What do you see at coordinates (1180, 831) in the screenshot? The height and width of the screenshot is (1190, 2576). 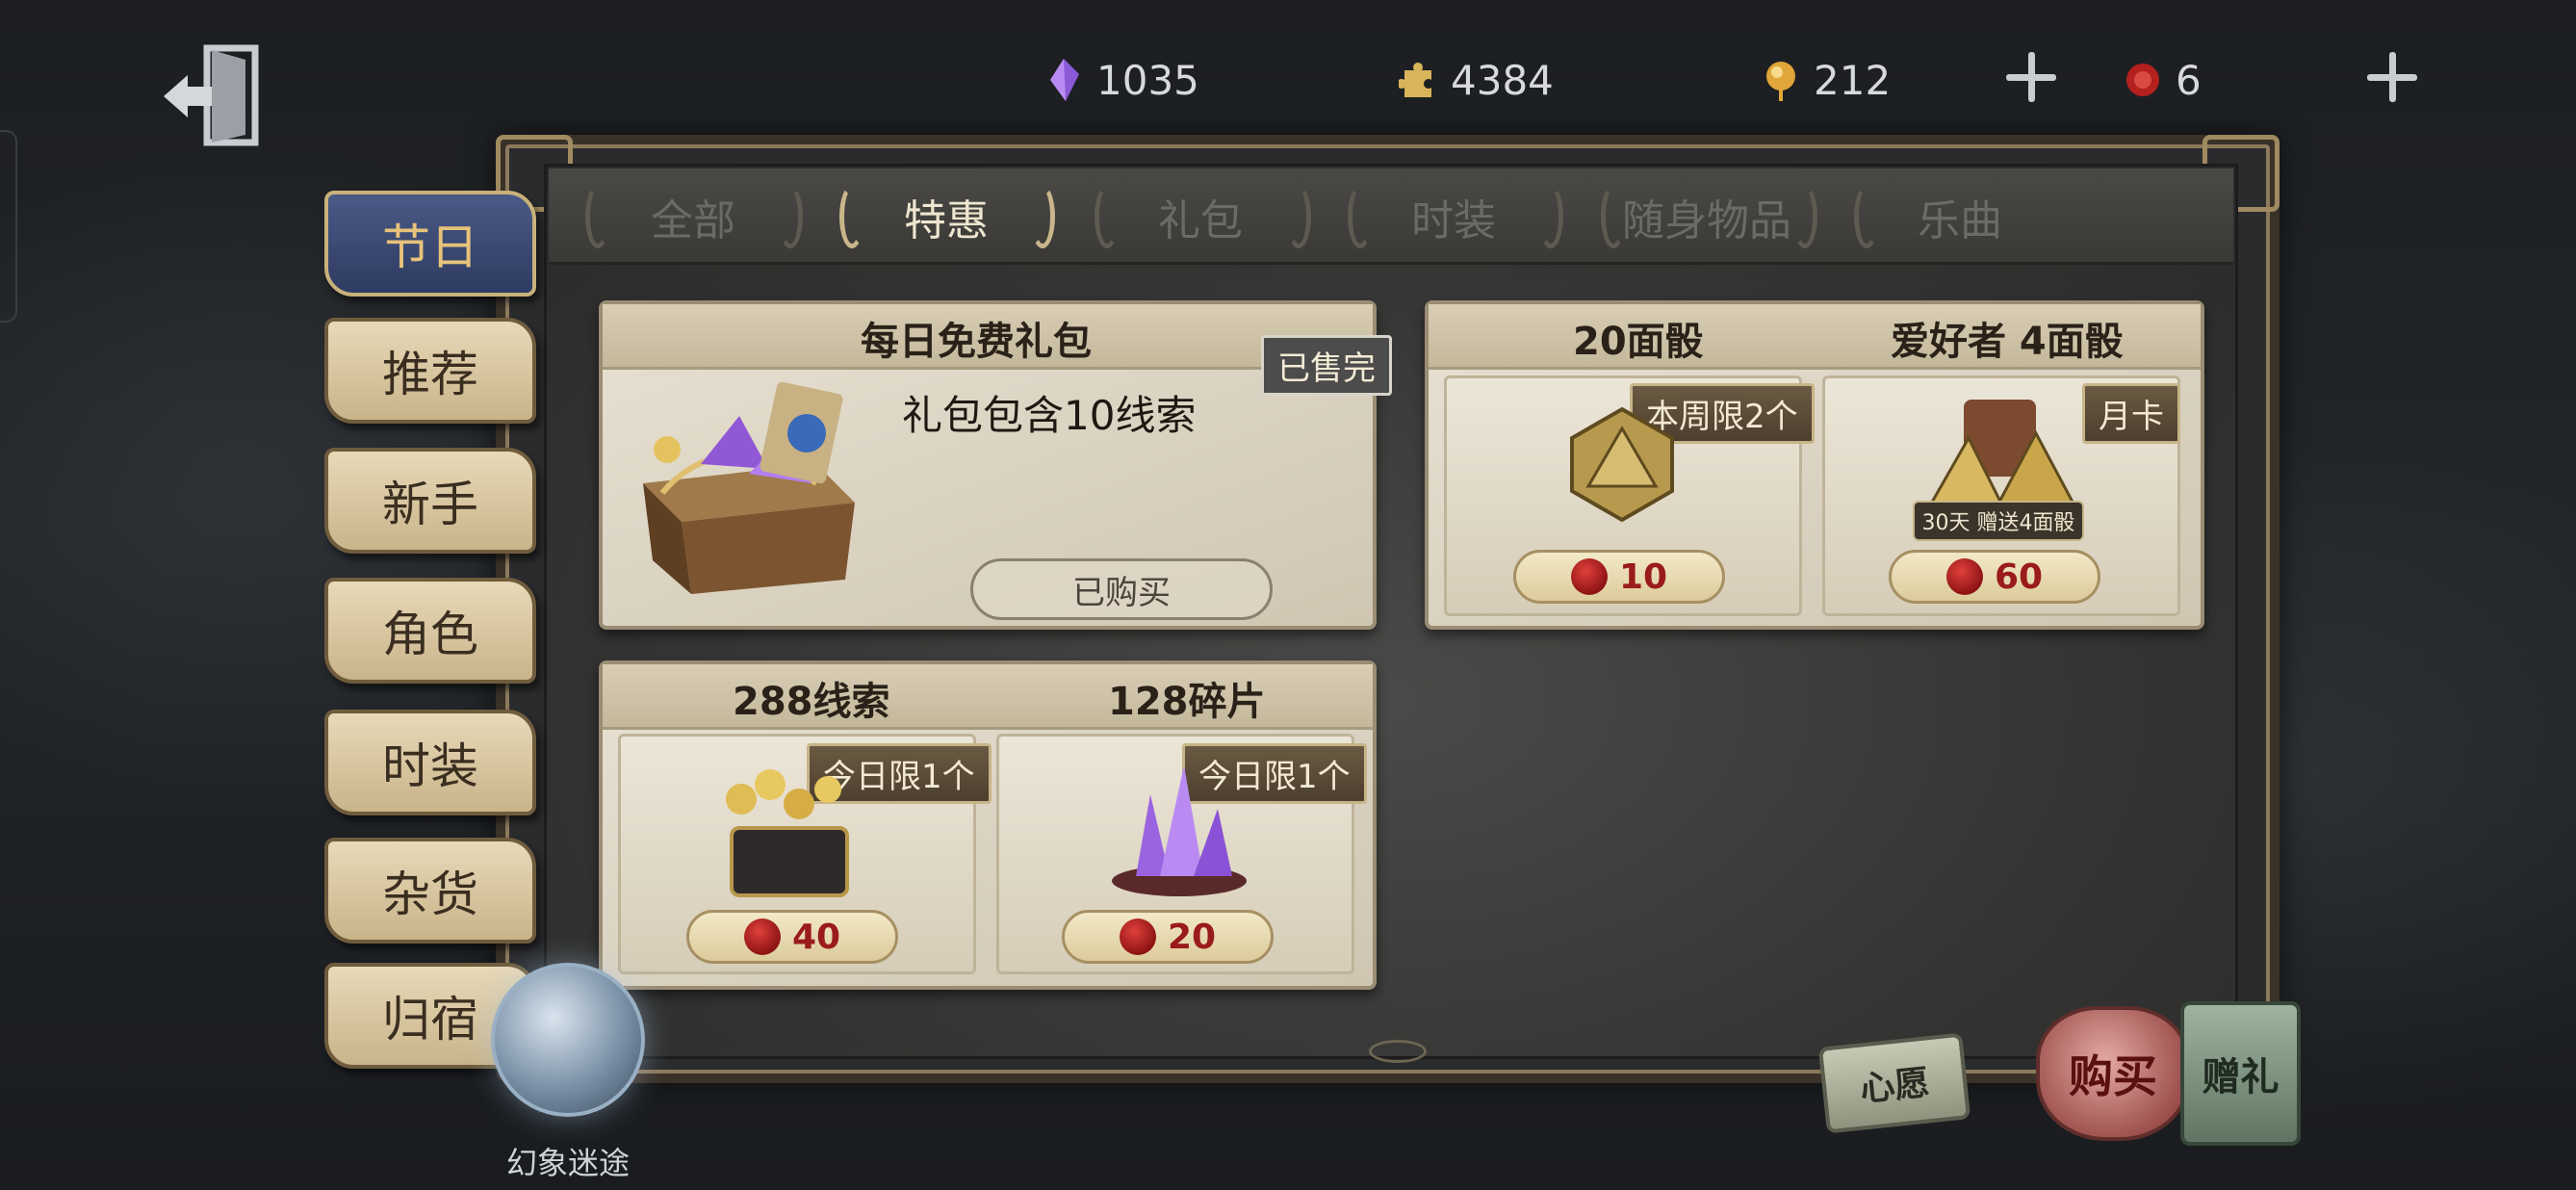 I see `purple-crystal-cluster-icon` at bounding box center [1180, 831].